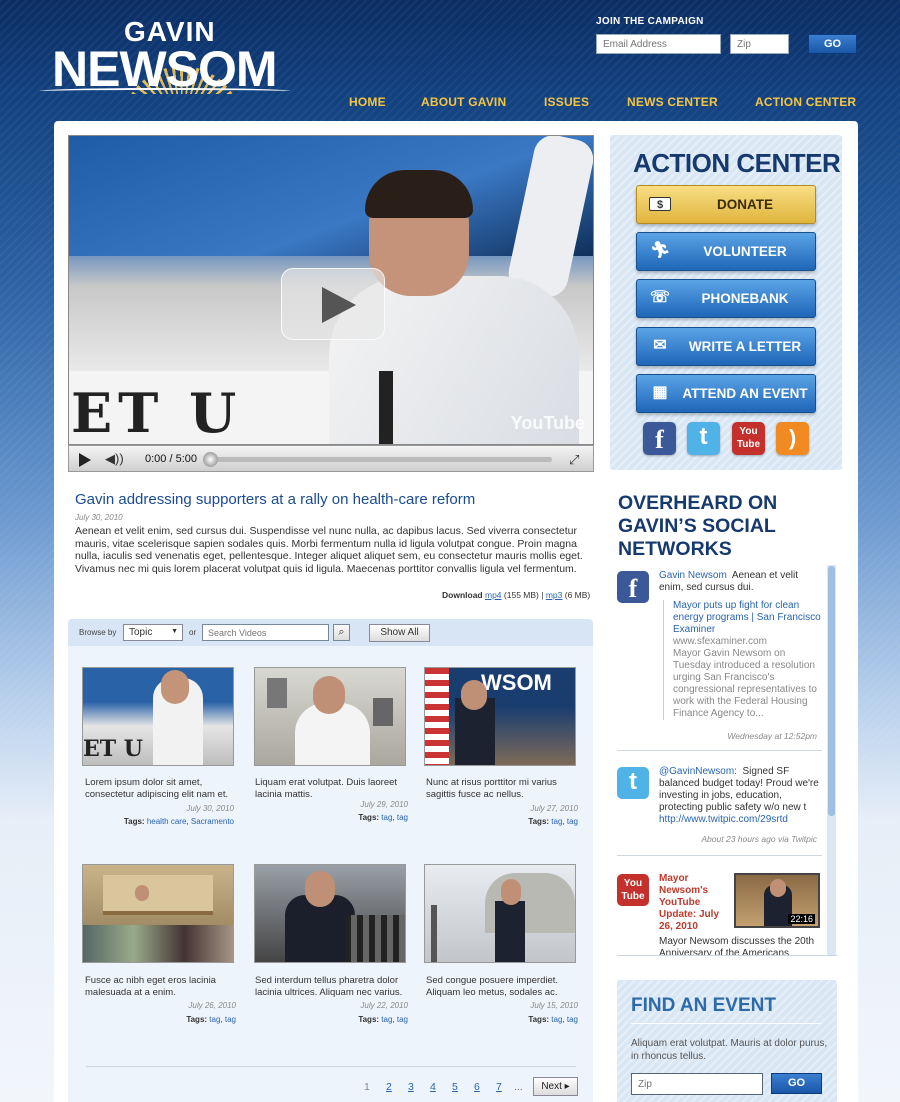  What do you see at coordinates (659, 438) in the screenshot?
I see `facebook-icon: f` at bounding box center [659, 438].